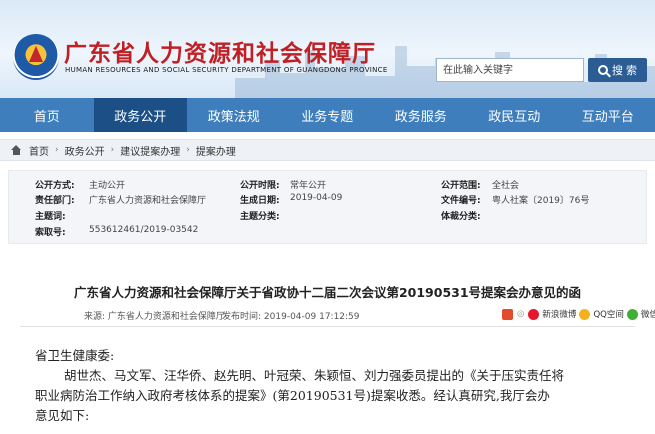 The height and width of the screenshot is (434, 655). What do you see at coordinates (166, 317) in the screenshot?
I see `source-value: 广东省人力资源和社会保障厅` at bounding box center [166, 317].